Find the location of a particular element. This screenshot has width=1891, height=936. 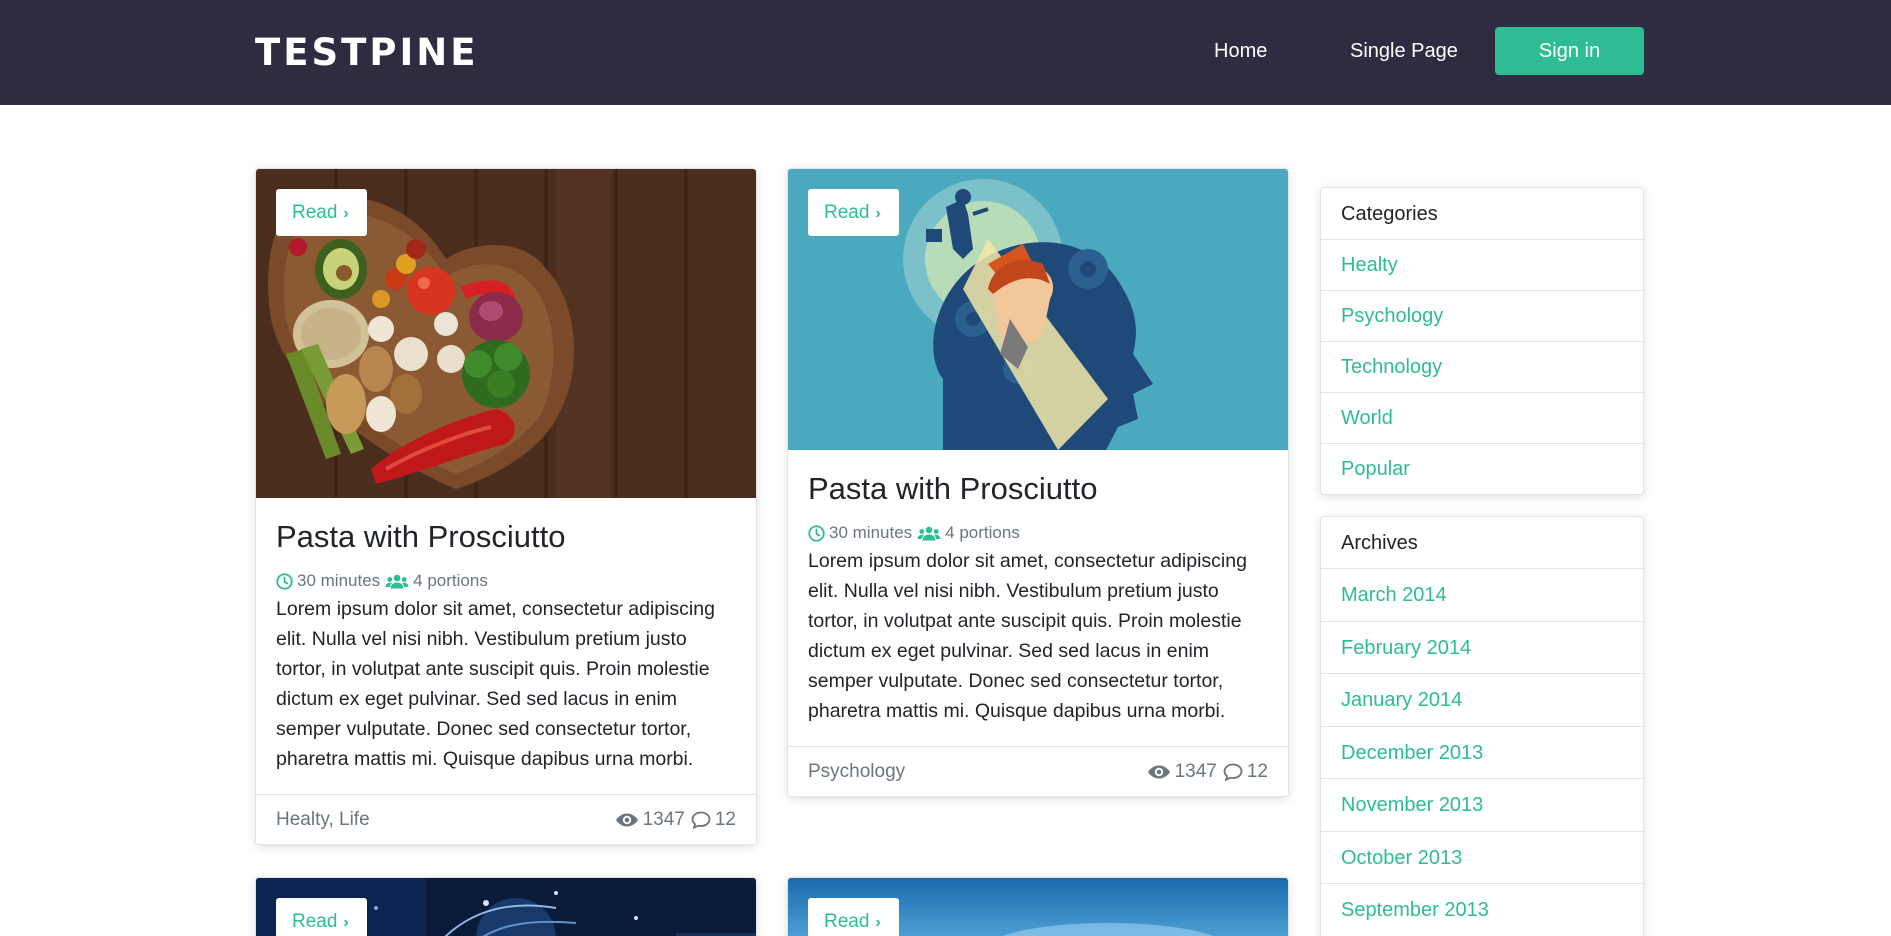

blue-sky-image: Read › is located at coordinates (1038, 907).